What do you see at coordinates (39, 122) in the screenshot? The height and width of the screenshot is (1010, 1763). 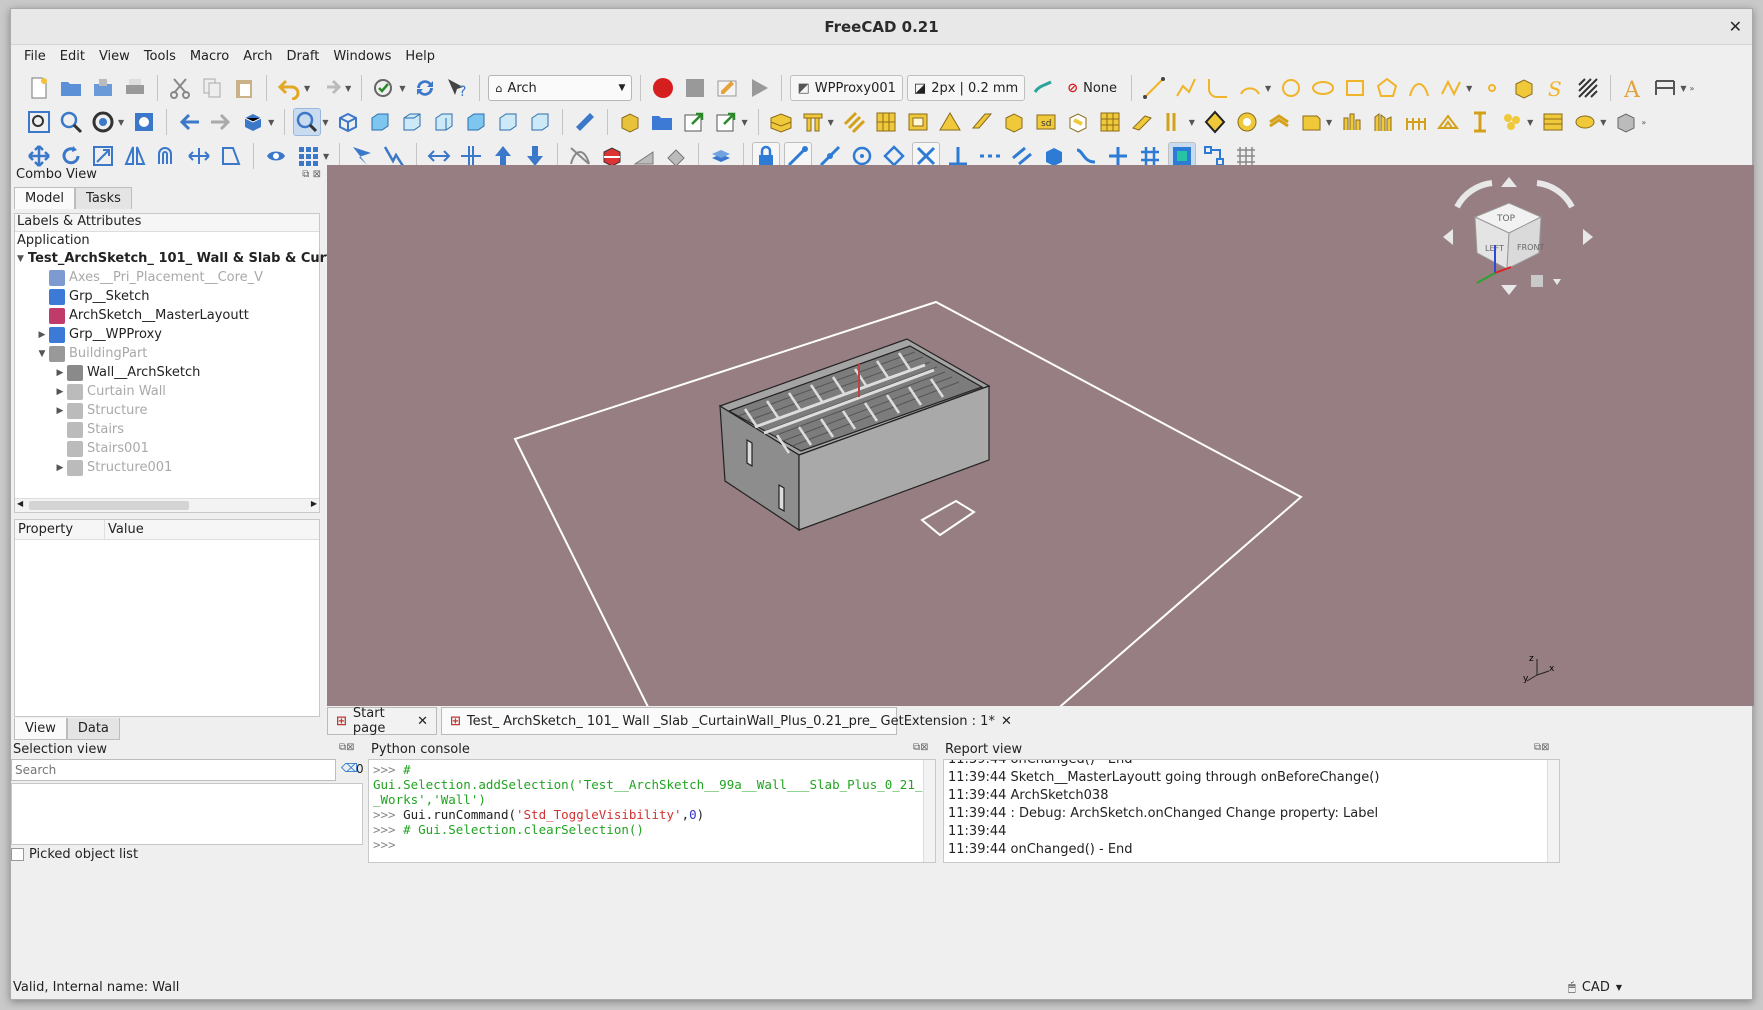 I see `fit-all-icon` at bounding box center [39, 122].